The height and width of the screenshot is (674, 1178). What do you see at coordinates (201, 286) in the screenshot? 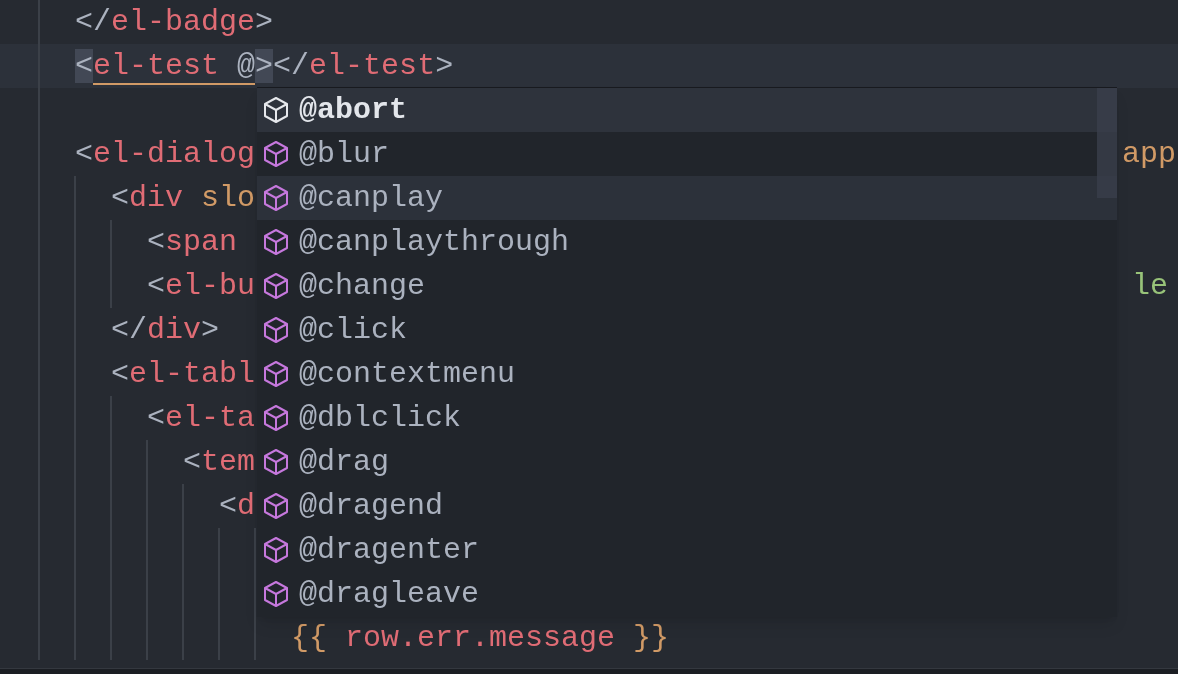
I see `code-line: <el-bu` at bounding box center [201, 286].